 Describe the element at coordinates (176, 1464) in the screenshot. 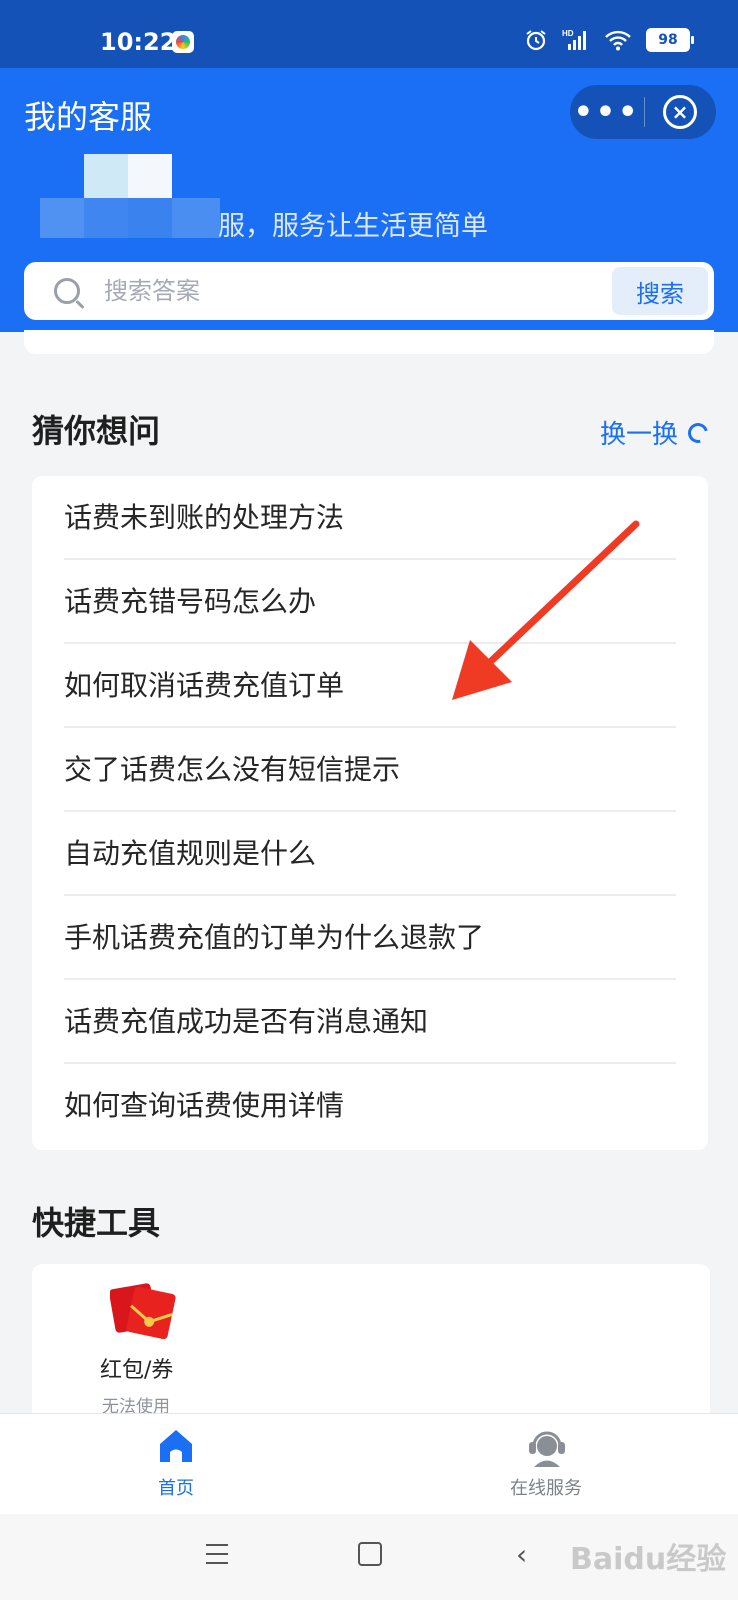

I see `tab-home: 首页` at that location.